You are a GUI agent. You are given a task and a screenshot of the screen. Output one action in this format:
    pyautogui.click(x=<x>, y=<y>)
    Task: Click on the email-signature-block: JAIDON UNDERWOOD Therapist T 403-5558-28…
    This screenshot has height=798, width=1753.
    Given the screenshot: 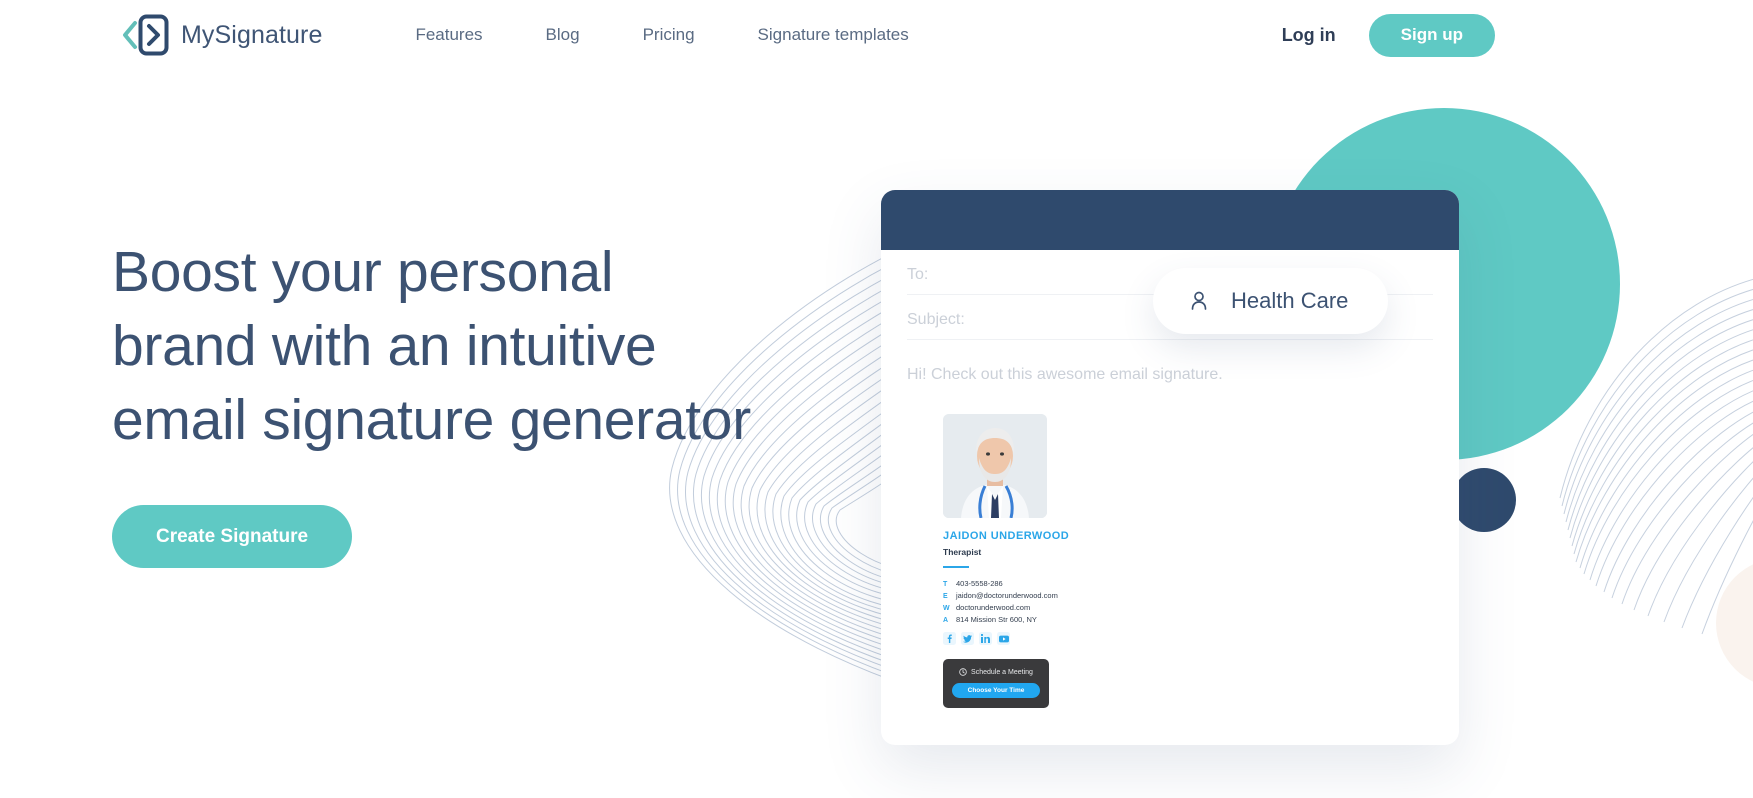 What is the action you would take?
    pyautogui.click(x=1053, y=561)
    